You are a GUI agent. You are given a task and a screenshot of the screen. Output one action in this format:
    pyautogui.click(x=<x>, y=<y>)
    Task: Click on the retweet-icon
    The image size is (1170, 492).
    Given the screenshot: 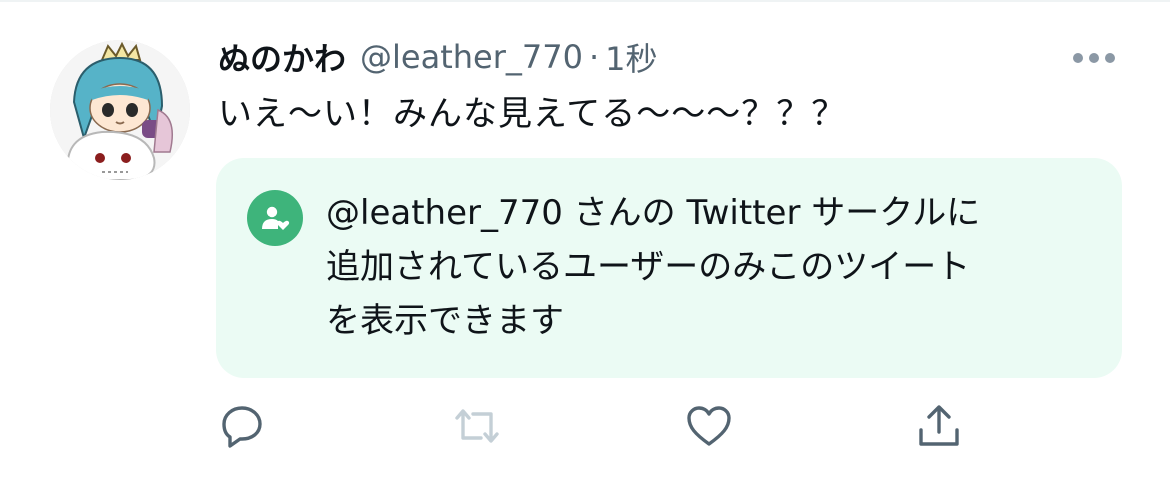 What is the action you would take?
    pyautogui.click(x=477, y=426)
    